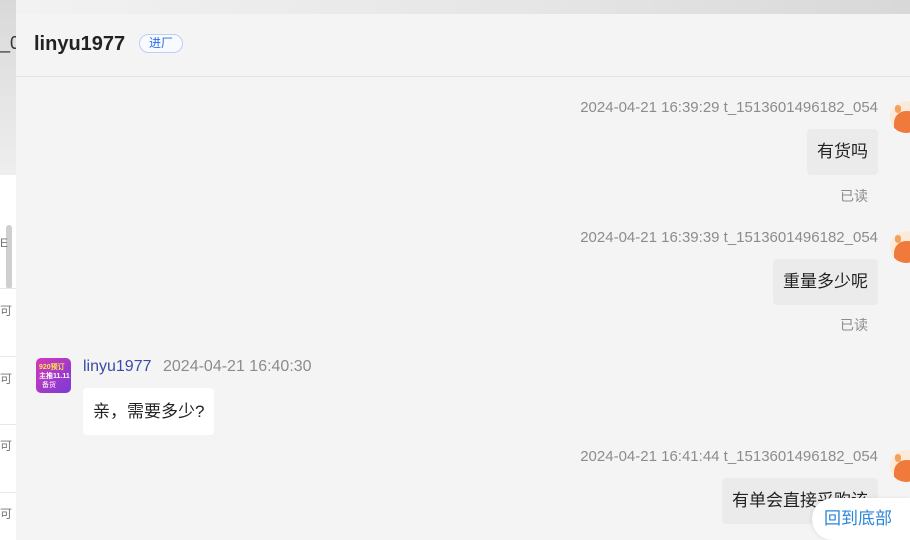 Image resolution: width=910 pixels, height=540 pixels. What do you see at coordinates (463, 45) in the screenshot?
I see `chat-header: linyu1977 进厂` at bounding box center [463, 45].